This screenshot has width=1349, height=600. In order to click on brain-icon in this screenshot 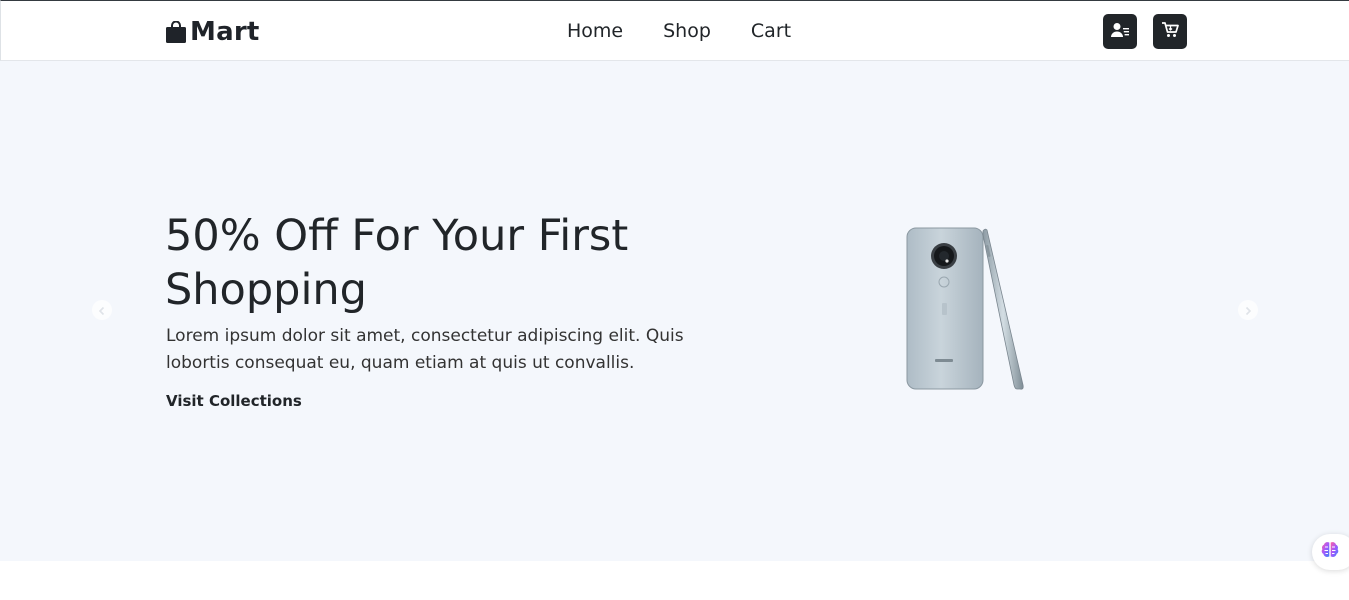, I will do `click(1330, 552)`.